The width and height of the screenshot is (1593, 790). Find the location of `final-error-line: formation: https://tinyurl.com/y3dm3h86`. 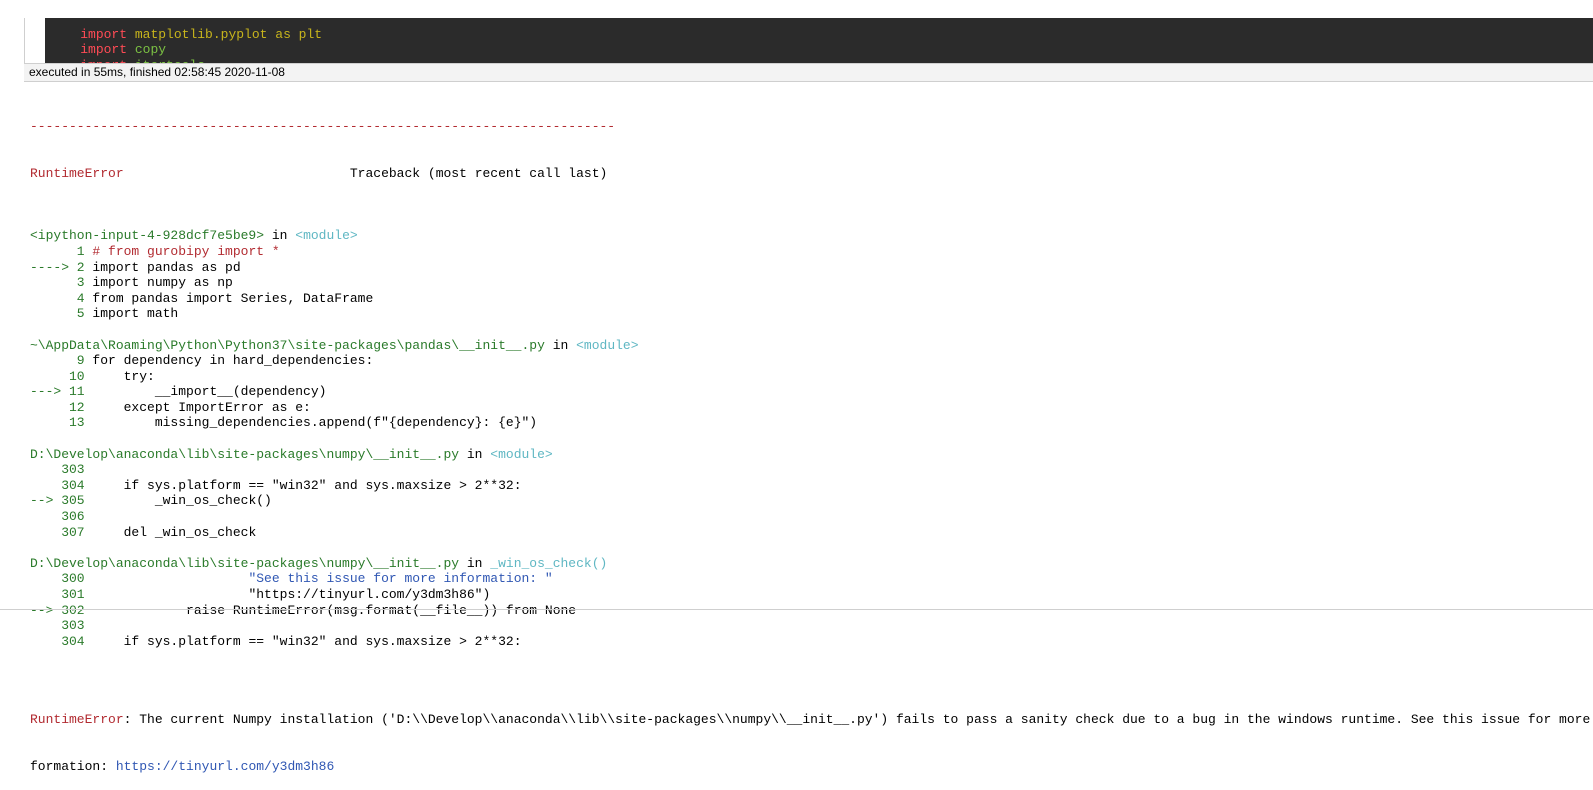

final-error-line: formation: https://tinyurl.com/y3dm3h86 is located at coordinates (810, 767).